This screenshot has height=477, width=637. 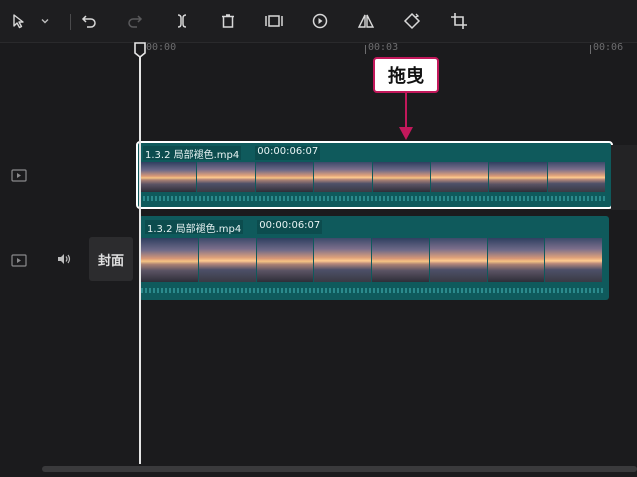 I want to click on redo-icon, so click(x=135, y=21).